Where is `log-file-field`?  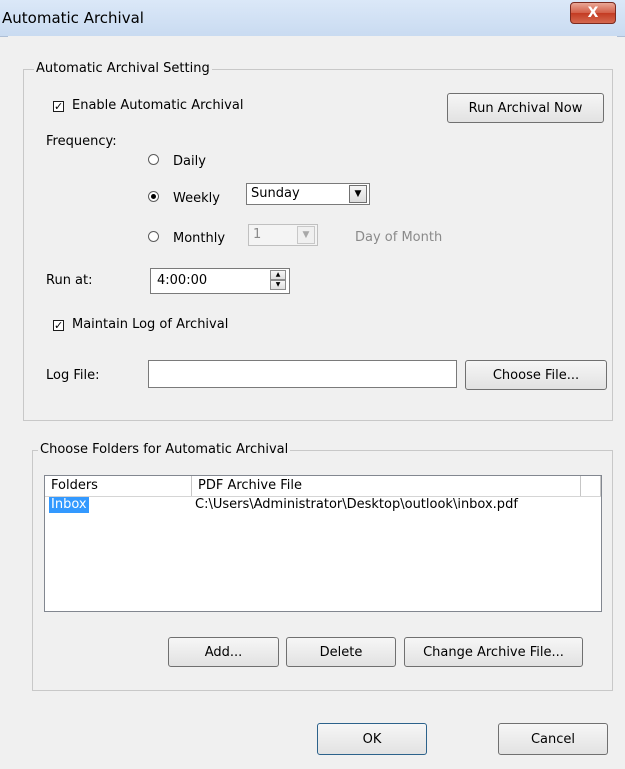 log-file-field is located at coordinates (302, 374).